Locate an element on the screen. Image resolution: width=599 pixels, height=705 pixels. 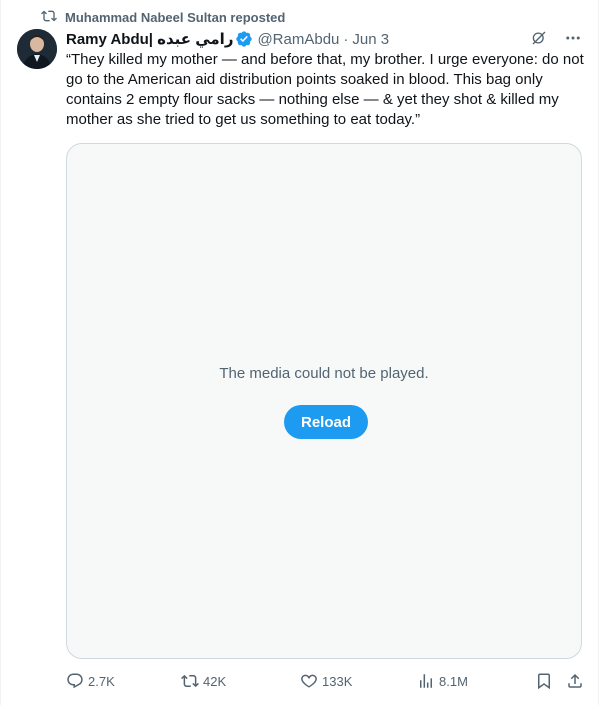
repost-indicator: Muhammad Nabeel Sultan reposted is located at coordinates (163, 17).